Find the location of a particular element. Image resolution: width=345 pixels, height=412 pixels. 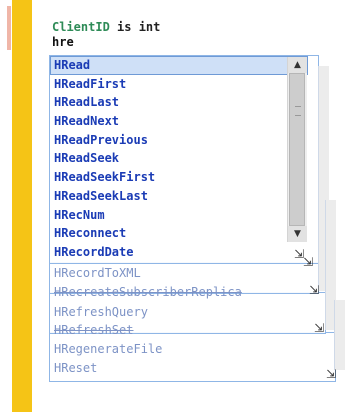

autocomplete-item: HRecordDate is located at coordinates (179, 252).